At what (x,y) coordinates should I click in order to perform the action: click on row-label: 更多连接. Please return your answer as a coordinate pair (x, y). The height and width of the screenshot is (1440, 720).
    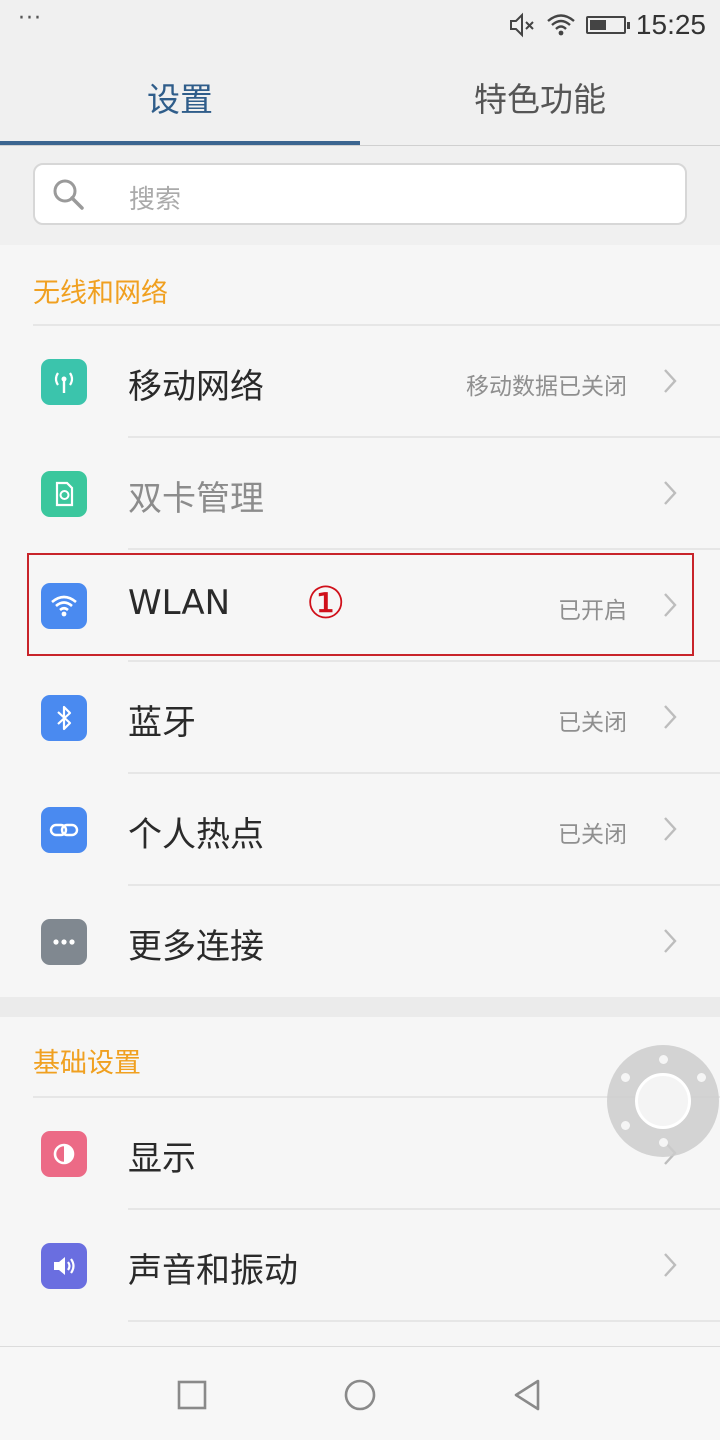
    Looking at the image, I should click on (196, 947).